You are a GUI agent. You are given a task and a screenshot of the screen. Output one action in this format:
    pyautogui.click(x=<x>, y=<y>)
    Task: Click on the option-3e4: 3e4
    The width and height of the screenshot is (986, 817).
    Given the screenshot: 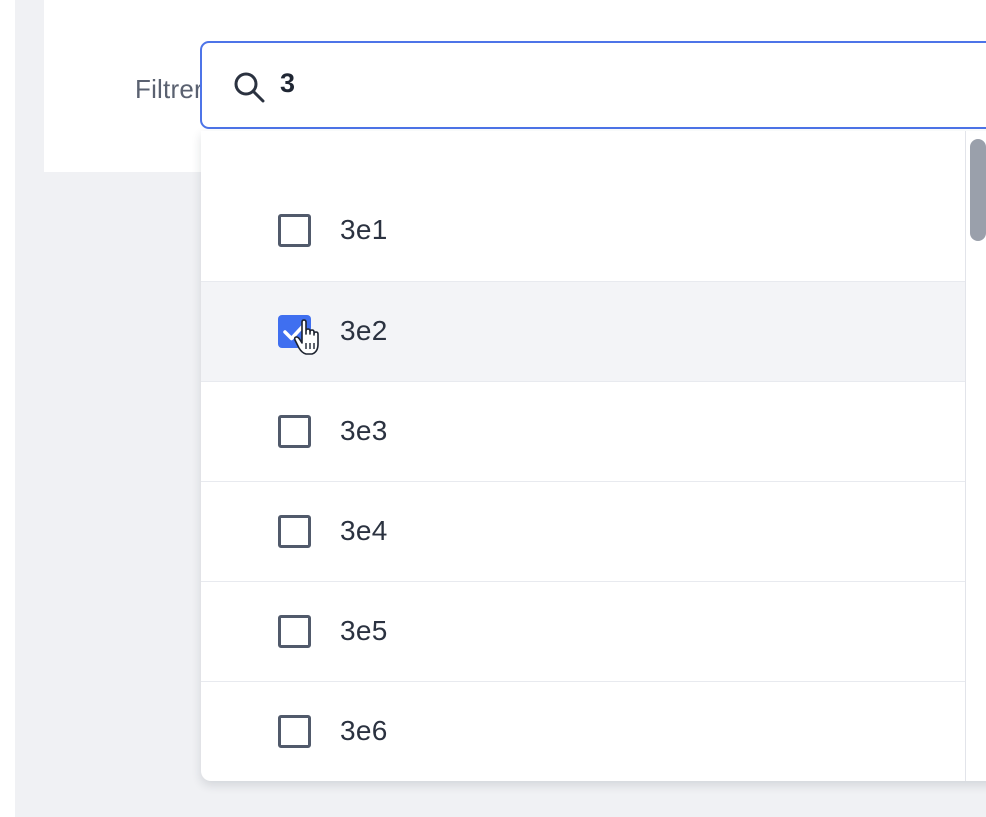 What is the action you would take?
    pyautogui.click(x=583, y=531)
    